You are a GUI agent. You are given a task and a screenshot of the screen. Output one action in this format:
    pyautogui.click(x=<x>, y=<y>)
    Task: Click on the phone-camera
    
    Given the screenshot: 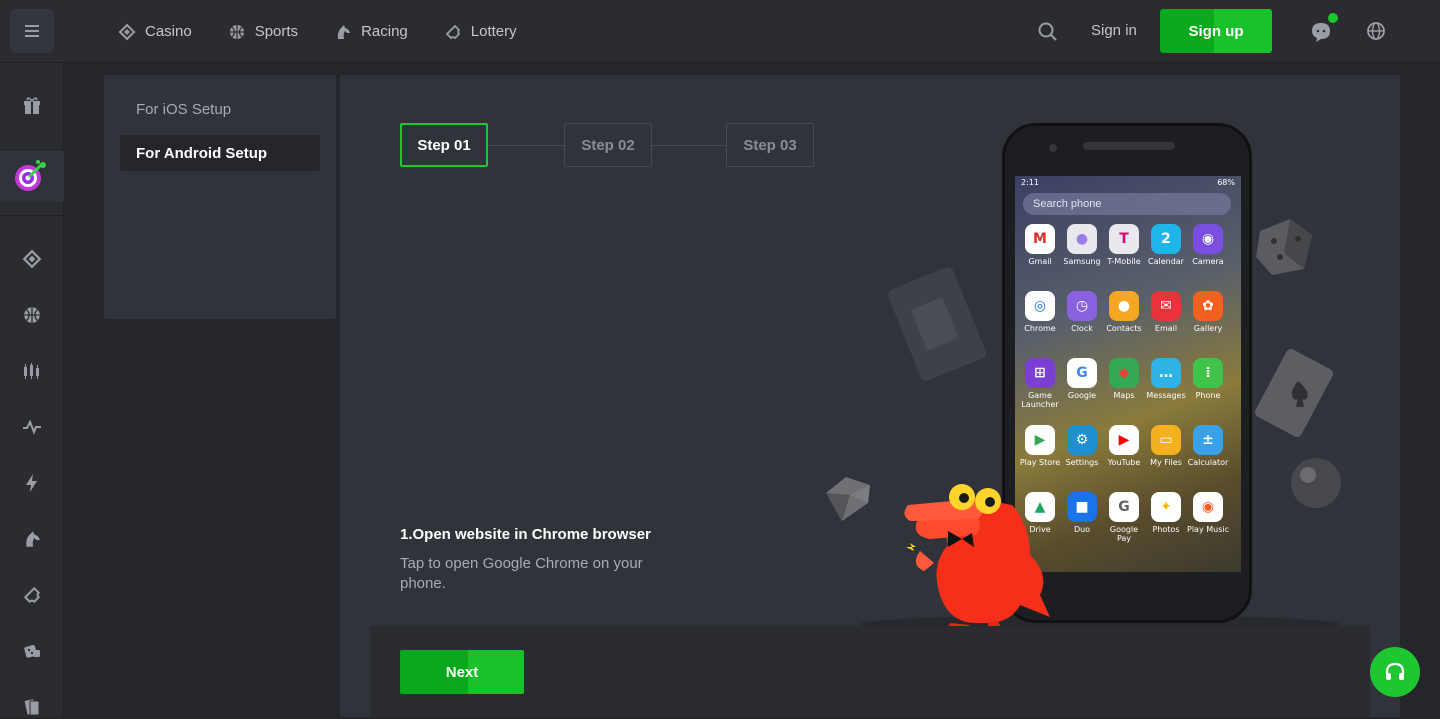 What is the action you would take?
    pyautogui.click(x=1053, y=148)
    